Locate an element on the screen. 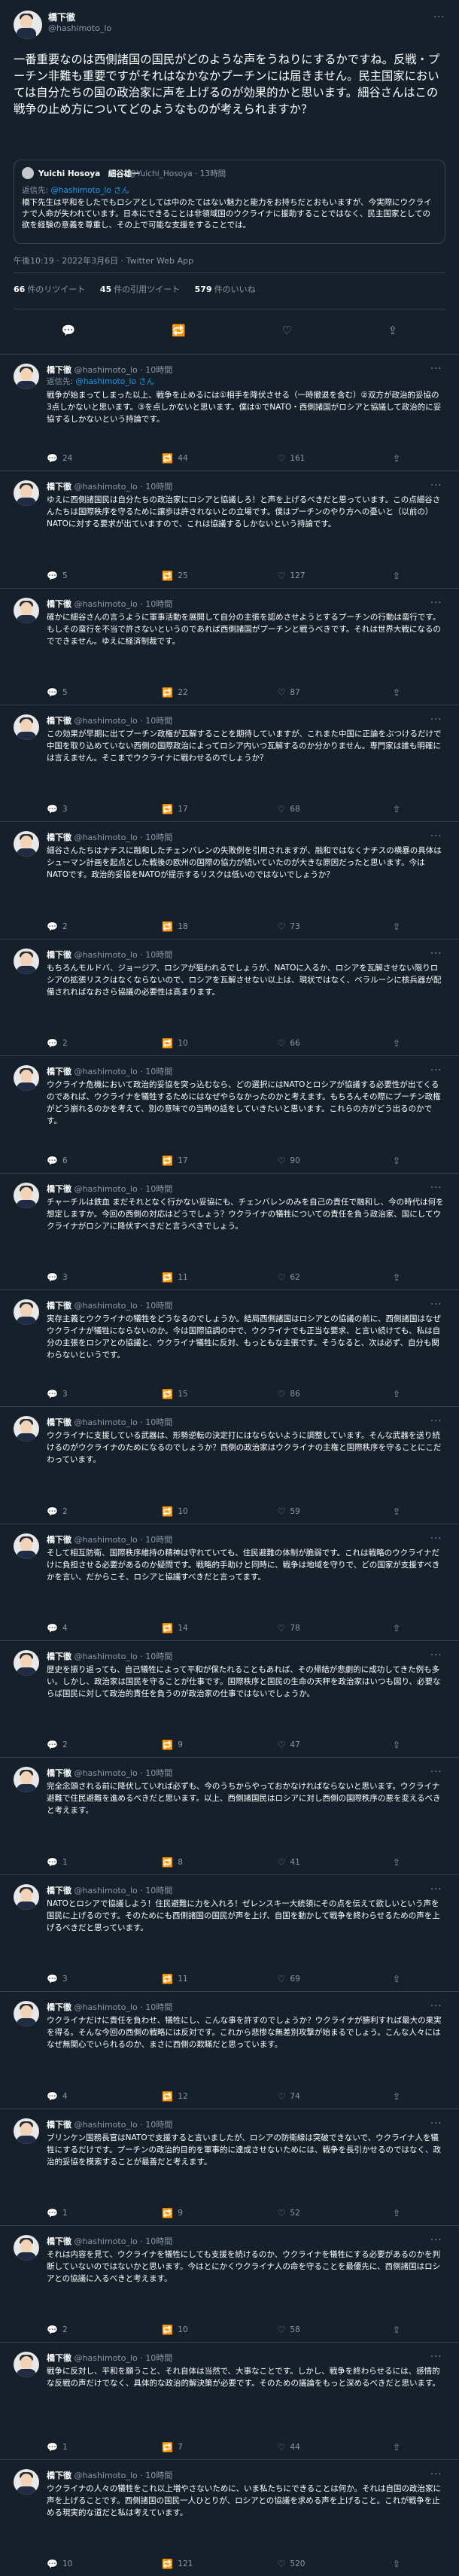 Image resolution: width=459 pixels, height=2576 pixels. reply-action: 💬 6 is located at coordinates (69, 1161).